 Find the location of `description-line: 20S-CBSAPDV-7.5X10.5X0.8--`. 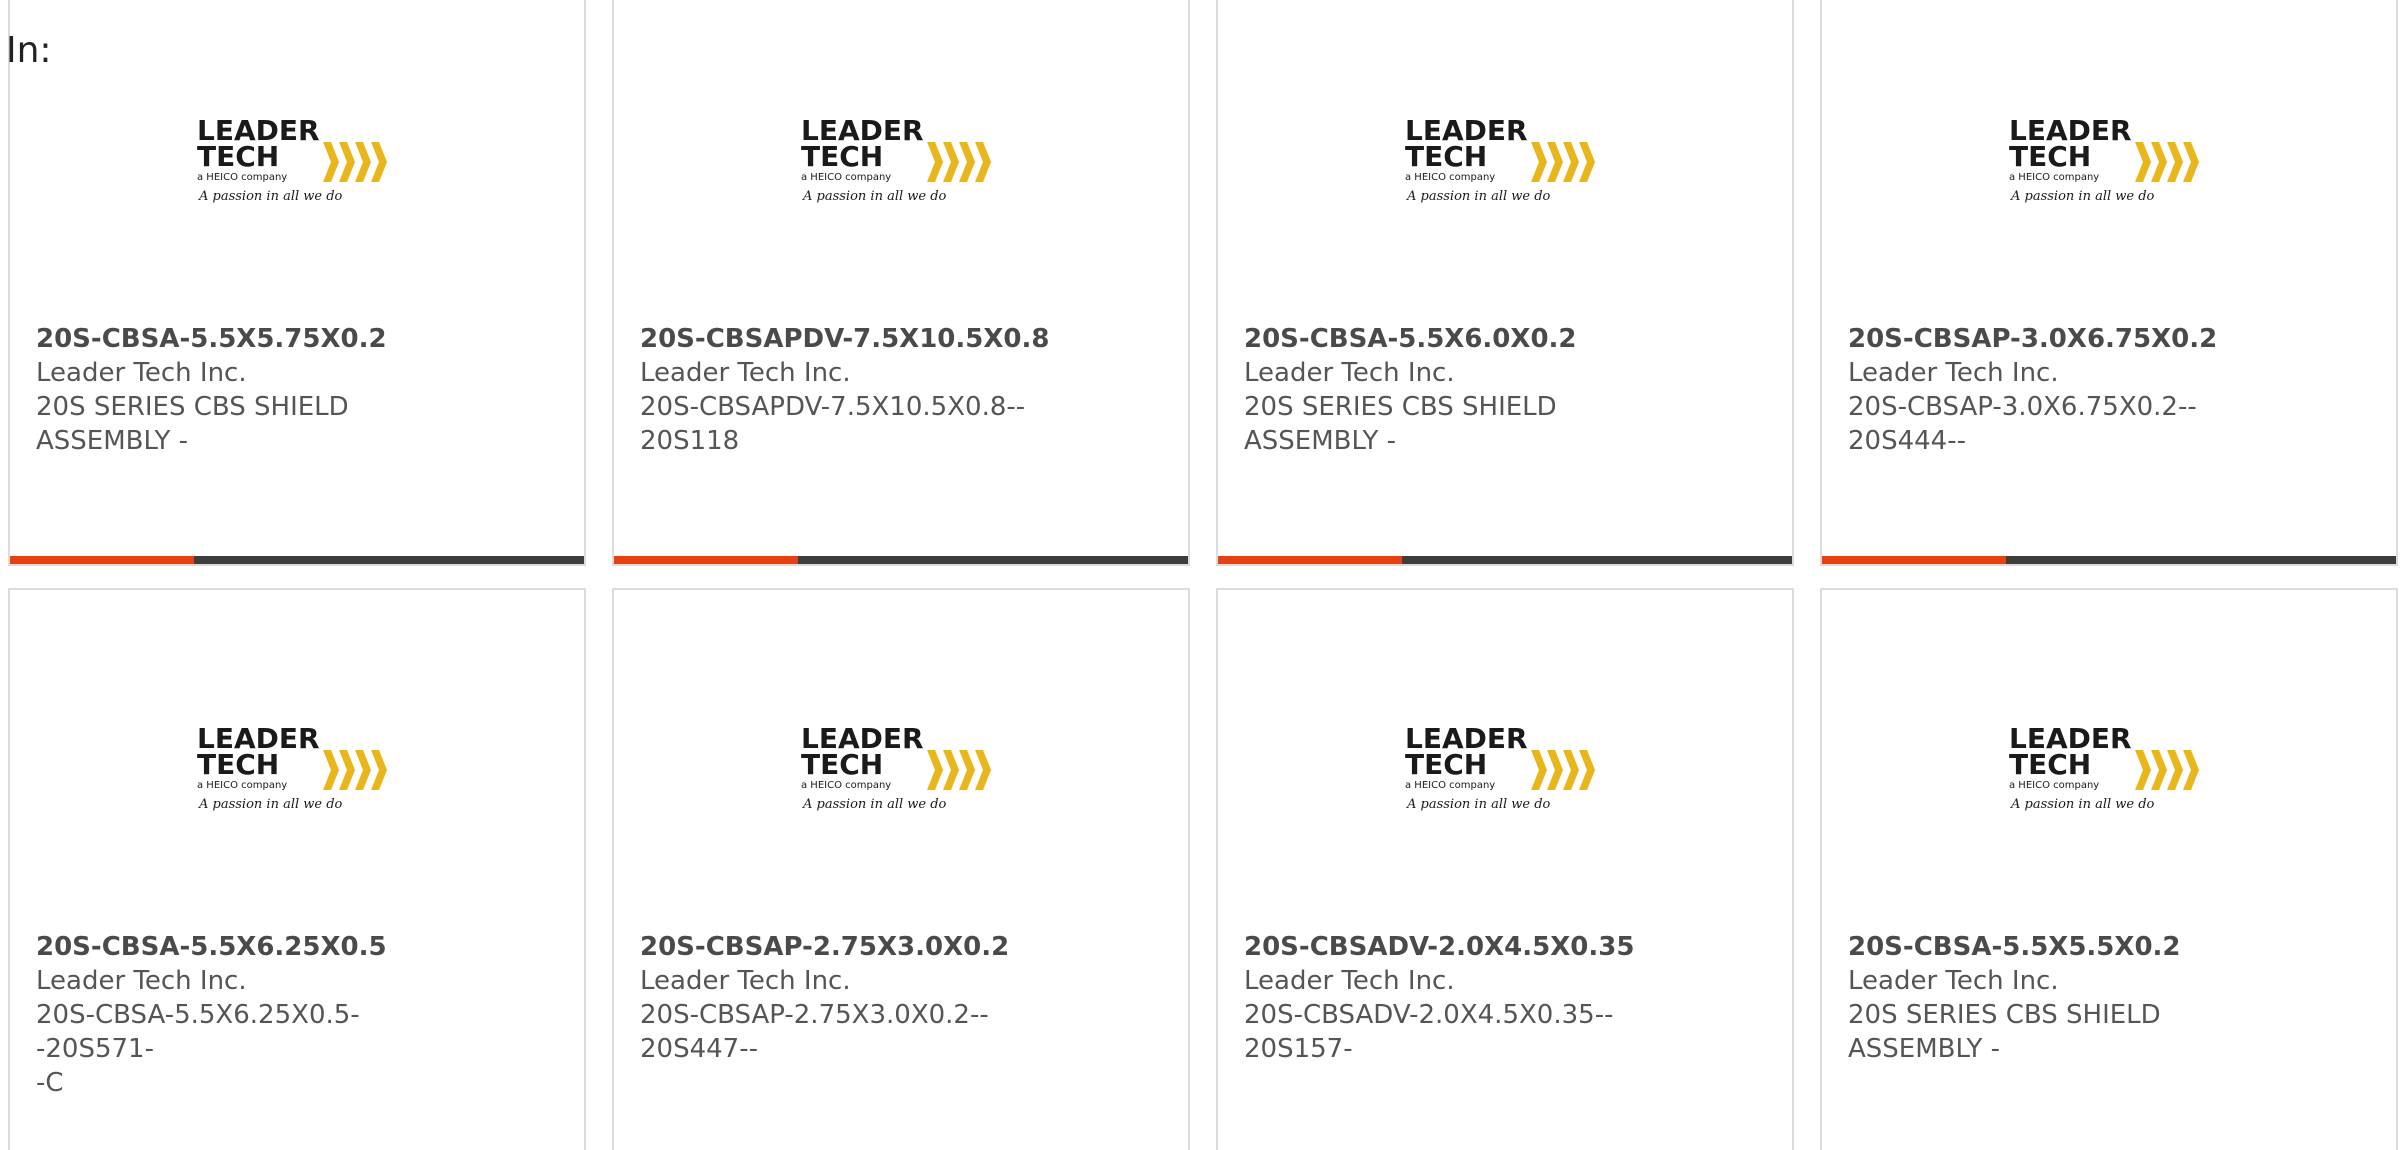

description-line: 20S-CBSAPDV-7.5X10.5X0.8-- is located at coordinates (833, 407).